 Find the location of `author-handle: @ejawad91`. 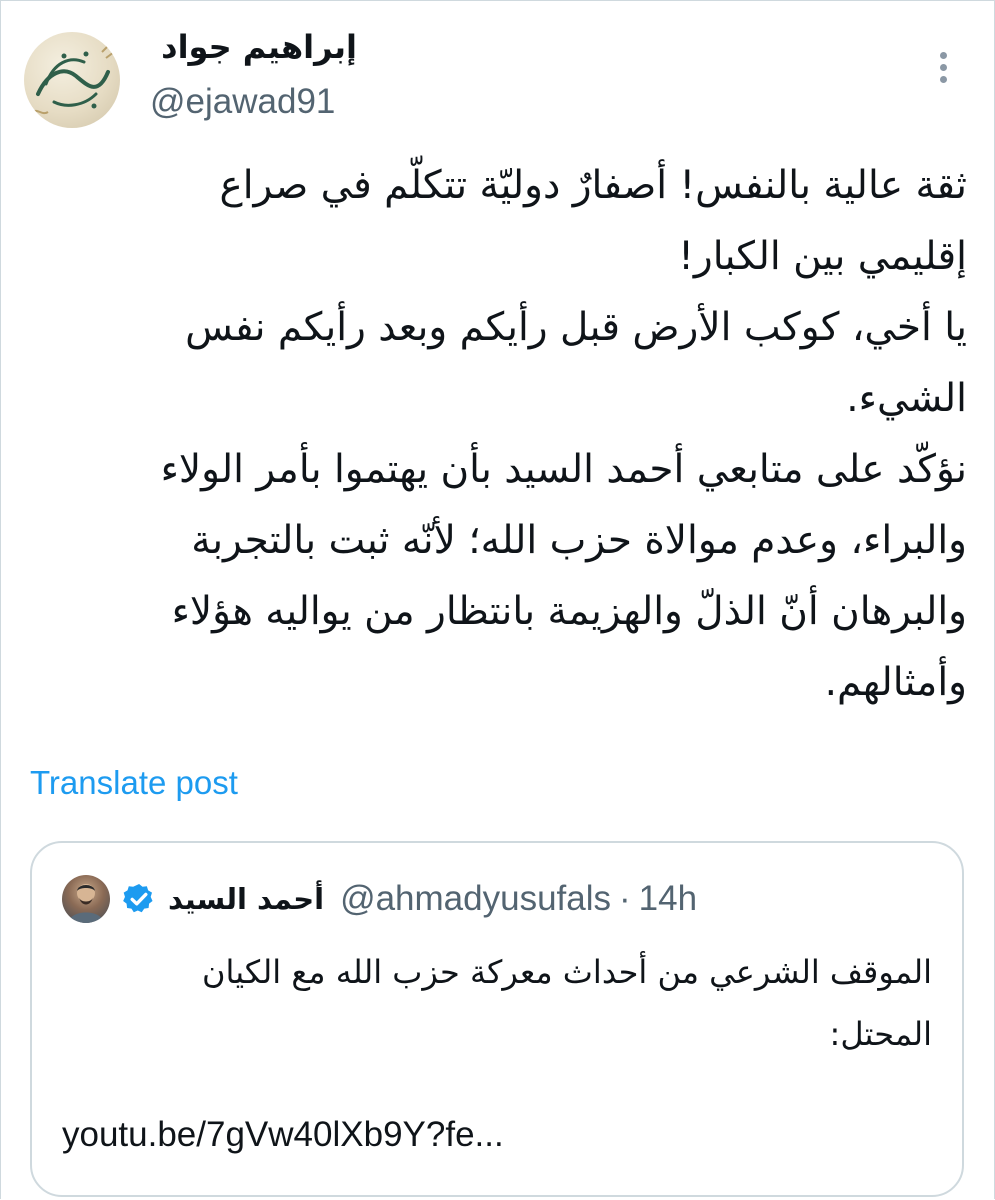

author-handle: @ejawad91 is located at coordinates (242, 102).